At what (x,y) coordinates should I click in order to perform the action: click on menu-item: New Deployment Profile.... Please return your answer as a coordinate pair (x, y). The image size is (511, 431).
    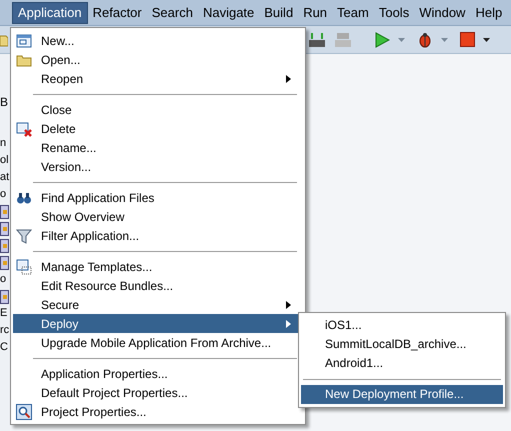
    Looking at the image, I should click on (402, 394).